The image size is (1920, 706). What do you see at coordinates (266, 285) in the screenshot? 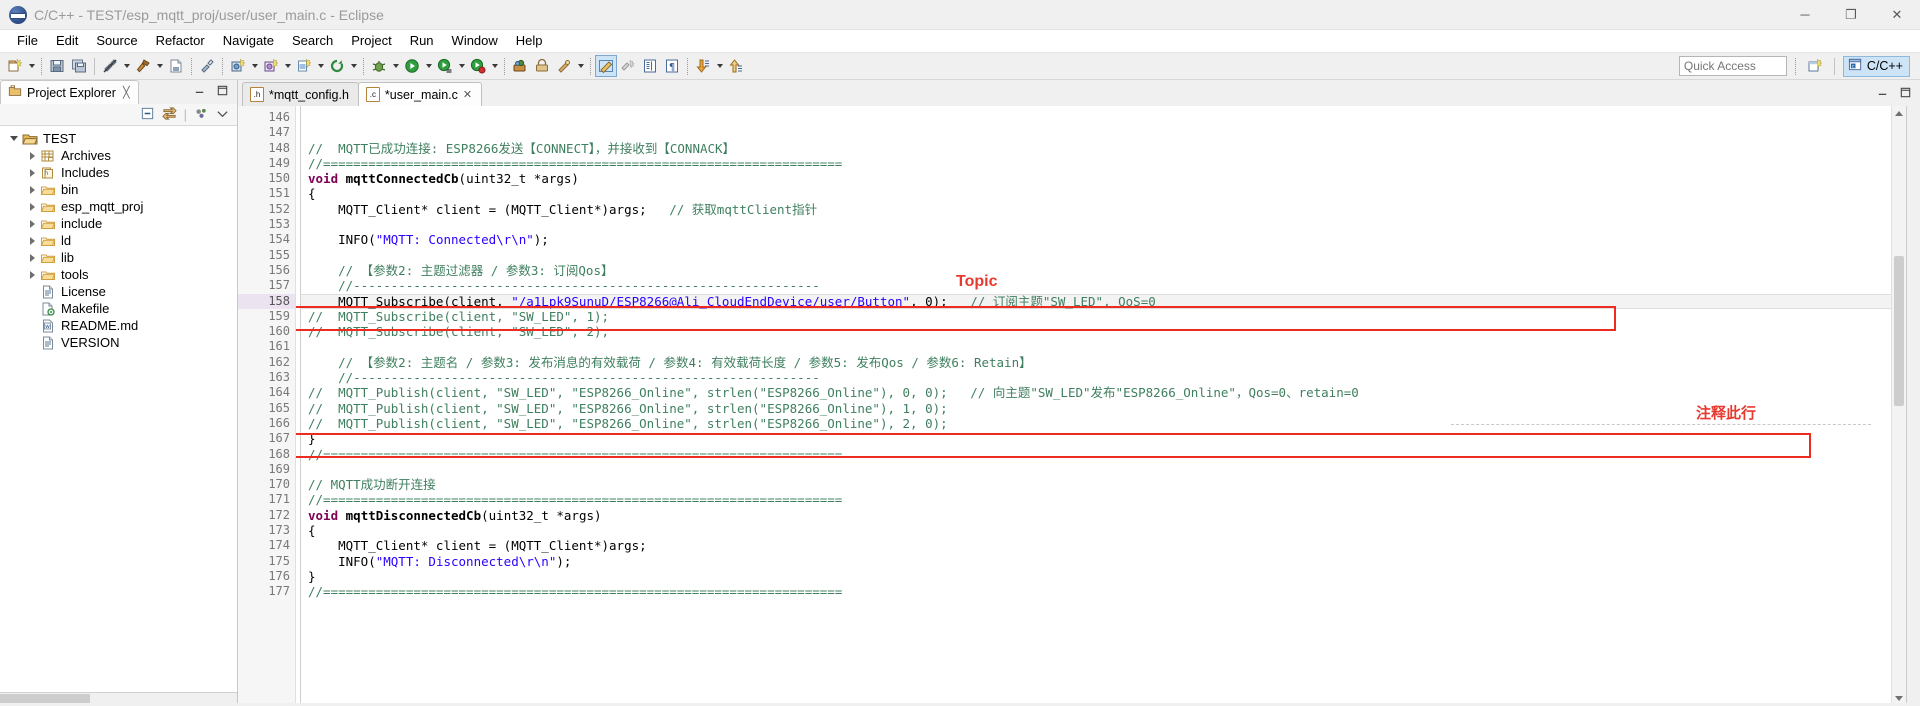
I see `line-number: 157` at bounding box center [266, 285].